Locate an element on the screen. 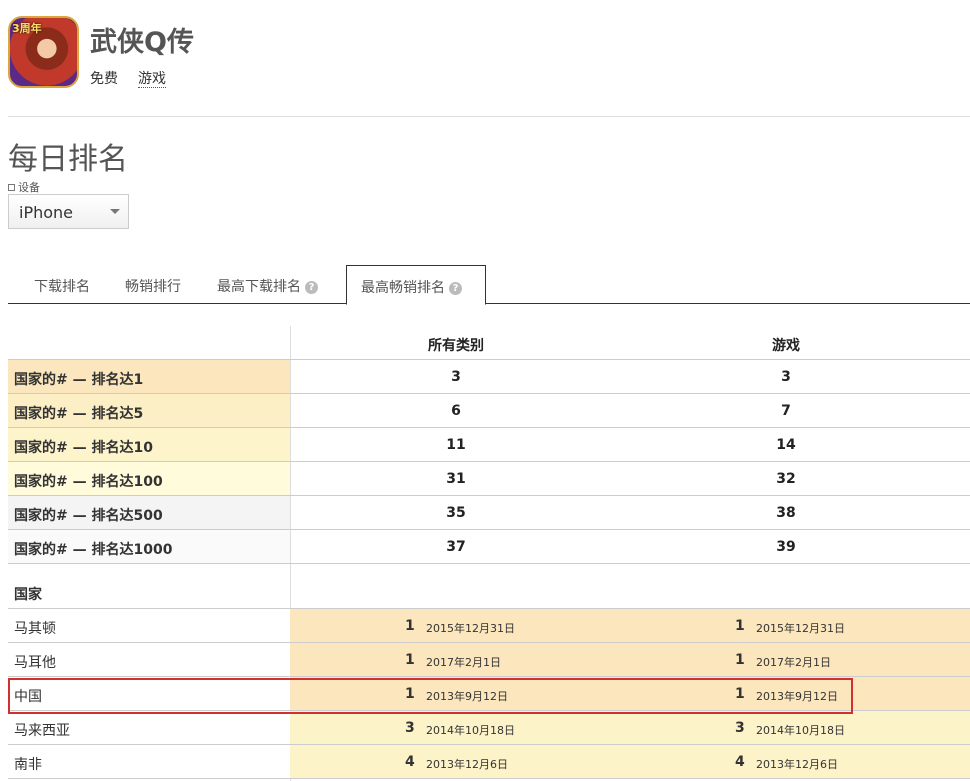  summary-value-games: 3 is located at coordinates (786, 377).